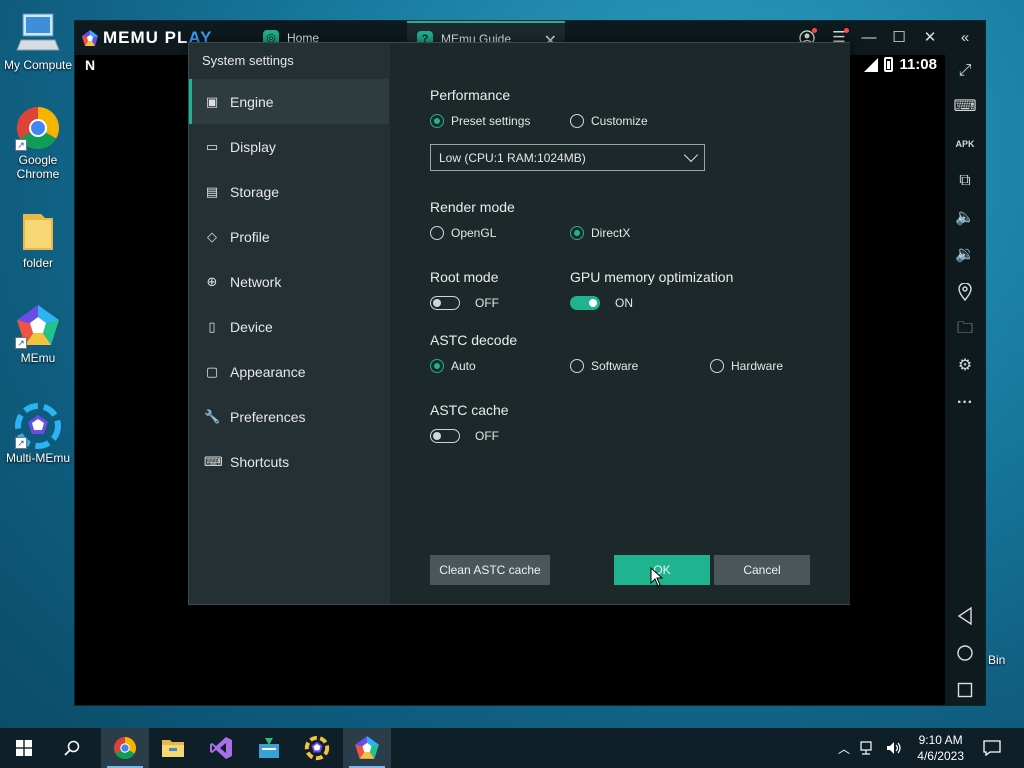 Image resolution: width=1024 pixels, height=768 pixels. I want to click on nav-item-label: Storage, so click(255, 191).